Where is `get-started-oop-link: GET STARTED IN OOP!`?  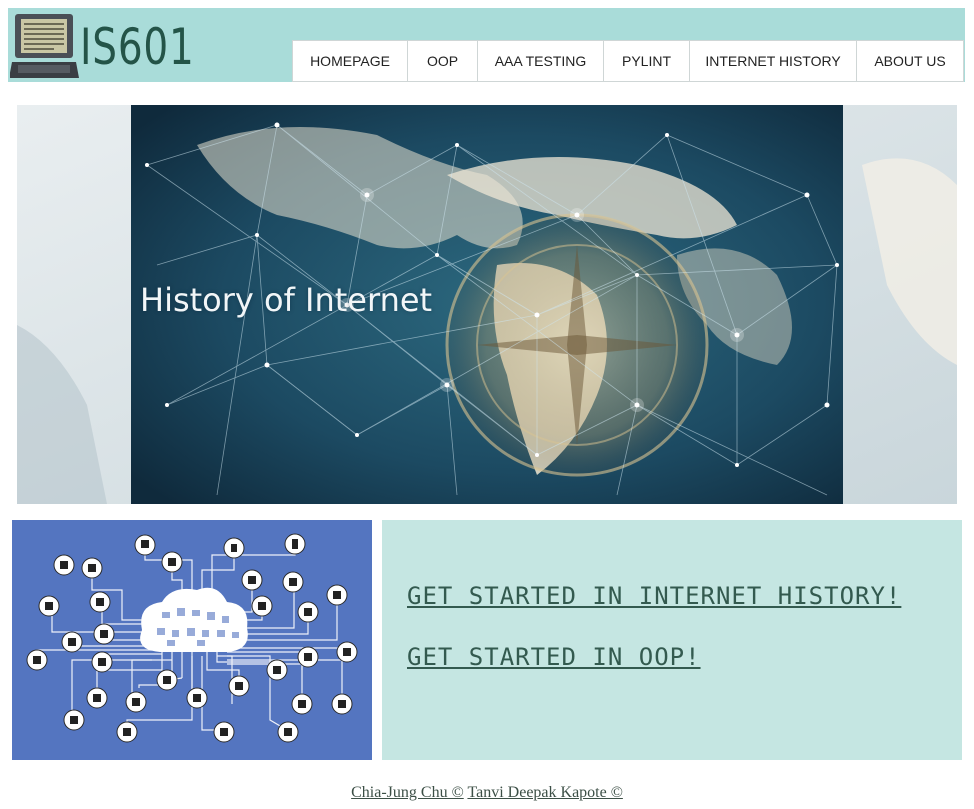
get-started-oop-link: GET STARTED IN OOP! is located at coordinates (554, 657).